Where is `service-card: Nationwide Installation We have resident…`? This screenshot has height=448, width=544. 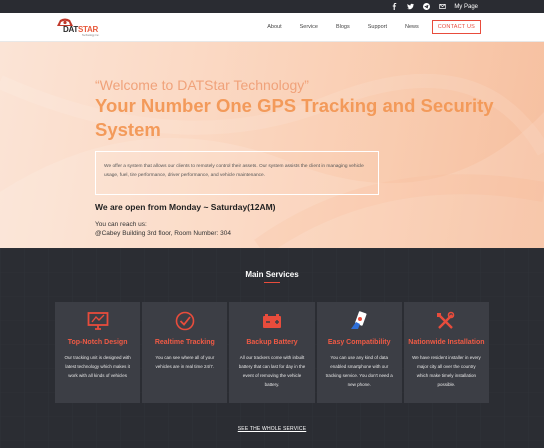 service-card: Nationwide Installation We have resident… is located at coordinates (446, 352).